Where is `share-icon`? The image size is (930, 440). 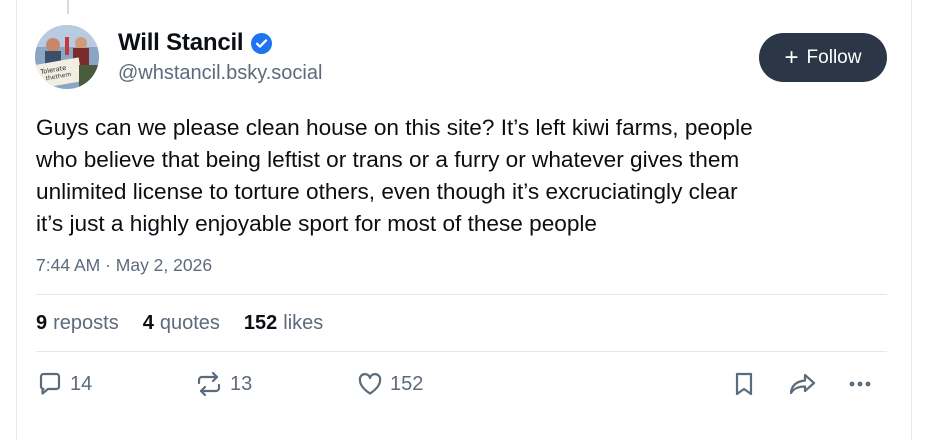
share-icon is located at coordinates (802, 384).